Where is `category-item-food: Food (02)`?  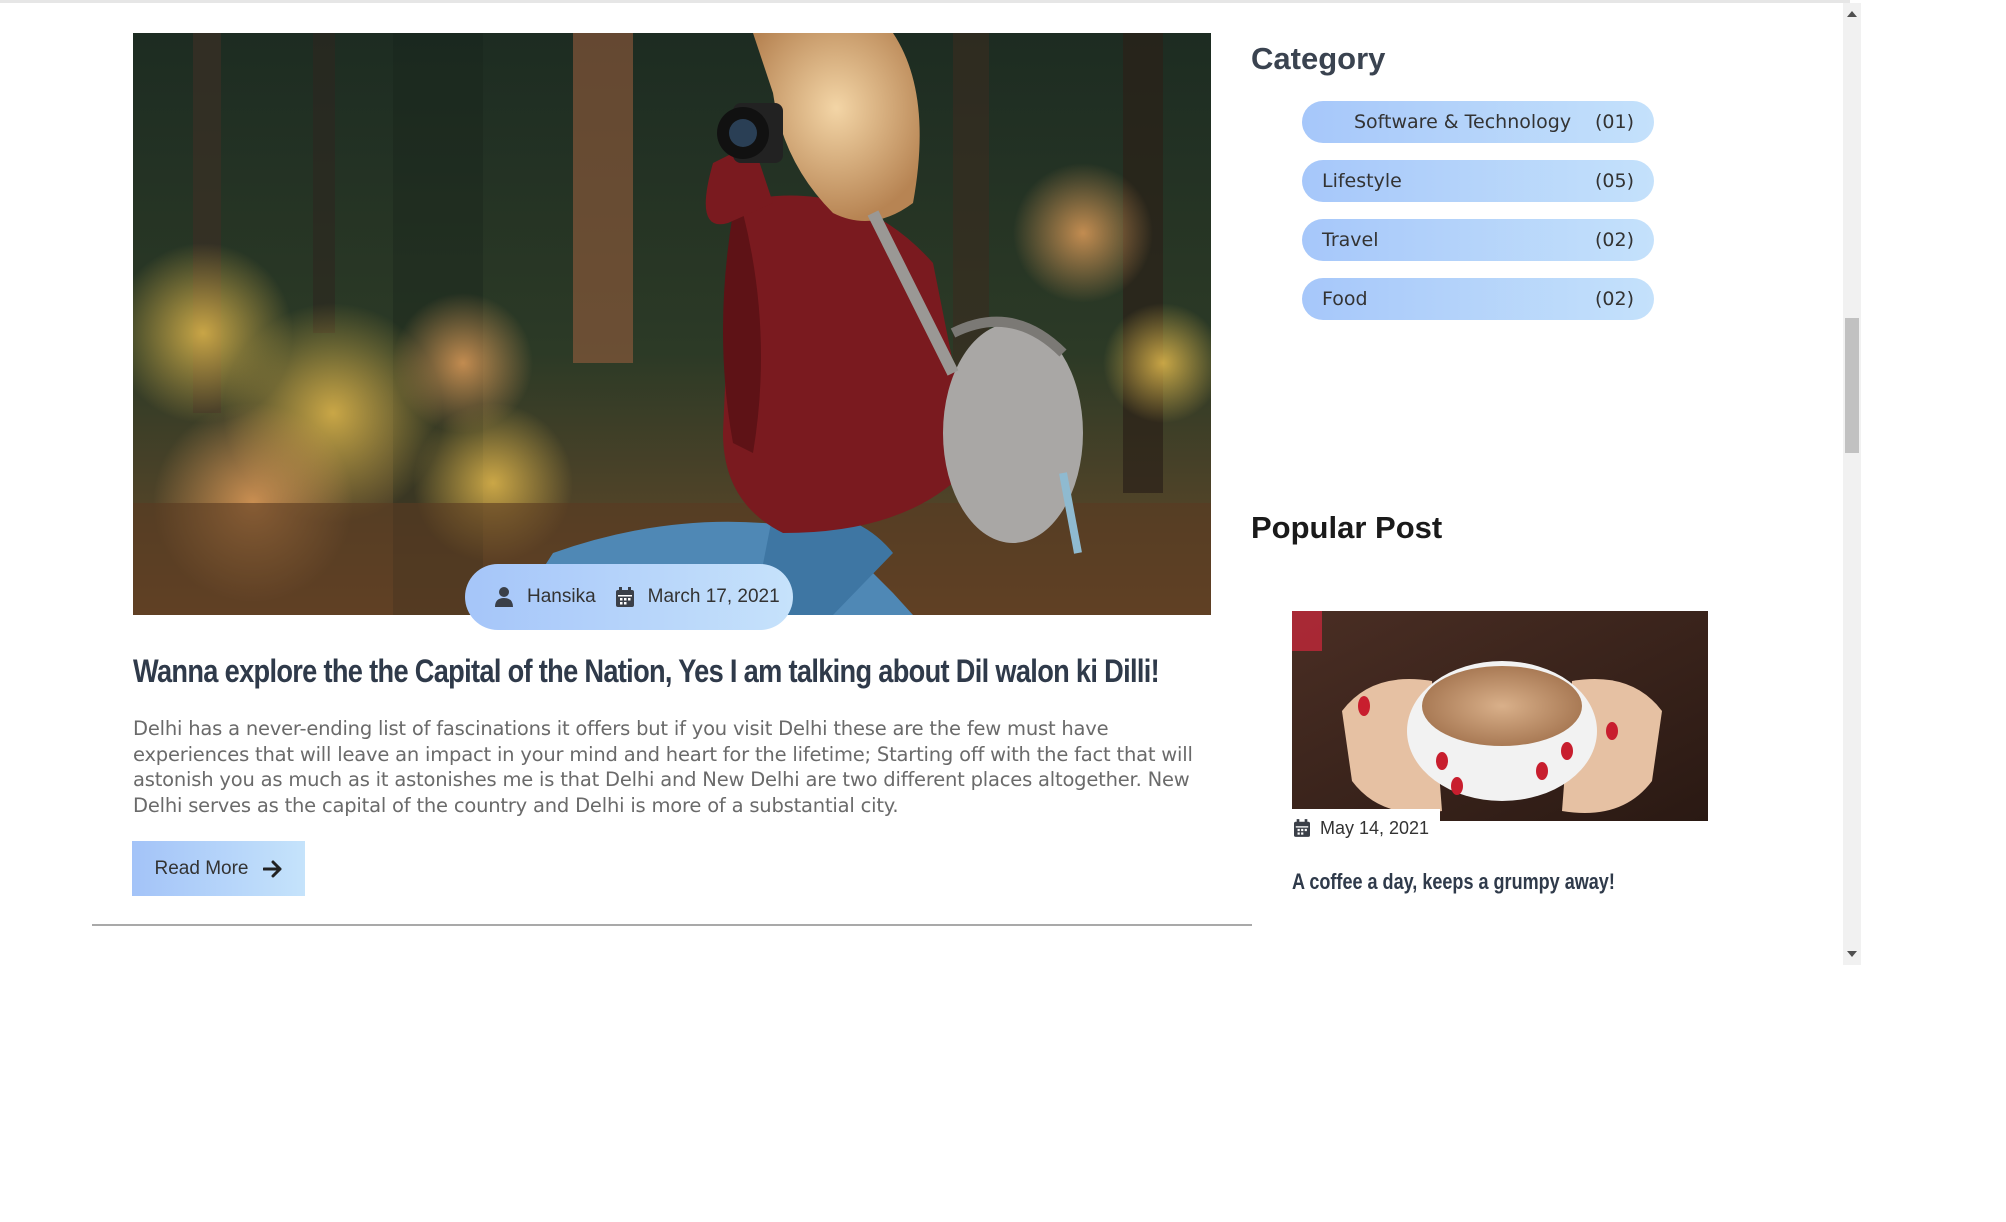 category-item-food: Food (02) is located at coordinates (1478, 299).